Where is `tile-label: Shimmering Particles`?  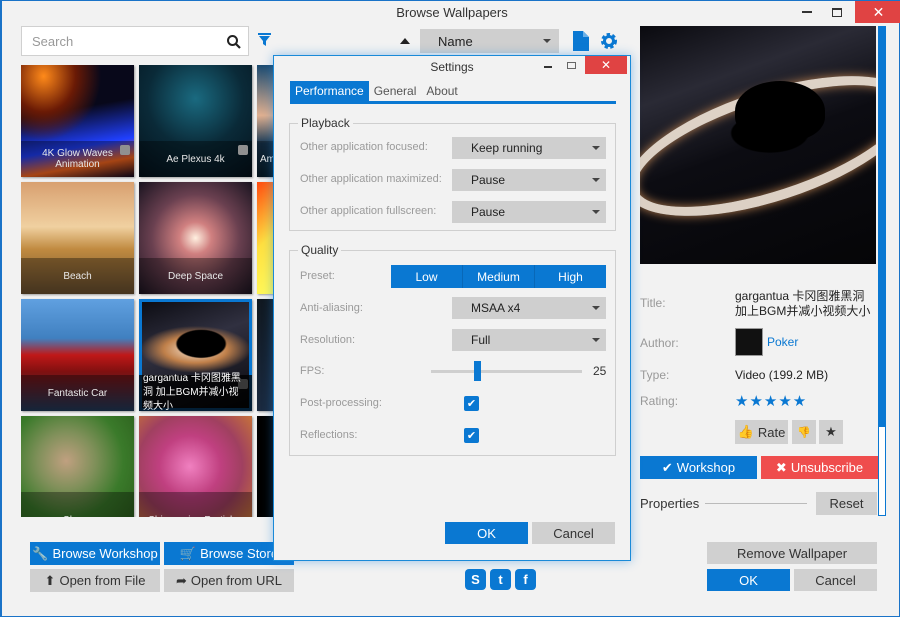 tile-label: Shimmering Particles is located at coordinates (195, 504).